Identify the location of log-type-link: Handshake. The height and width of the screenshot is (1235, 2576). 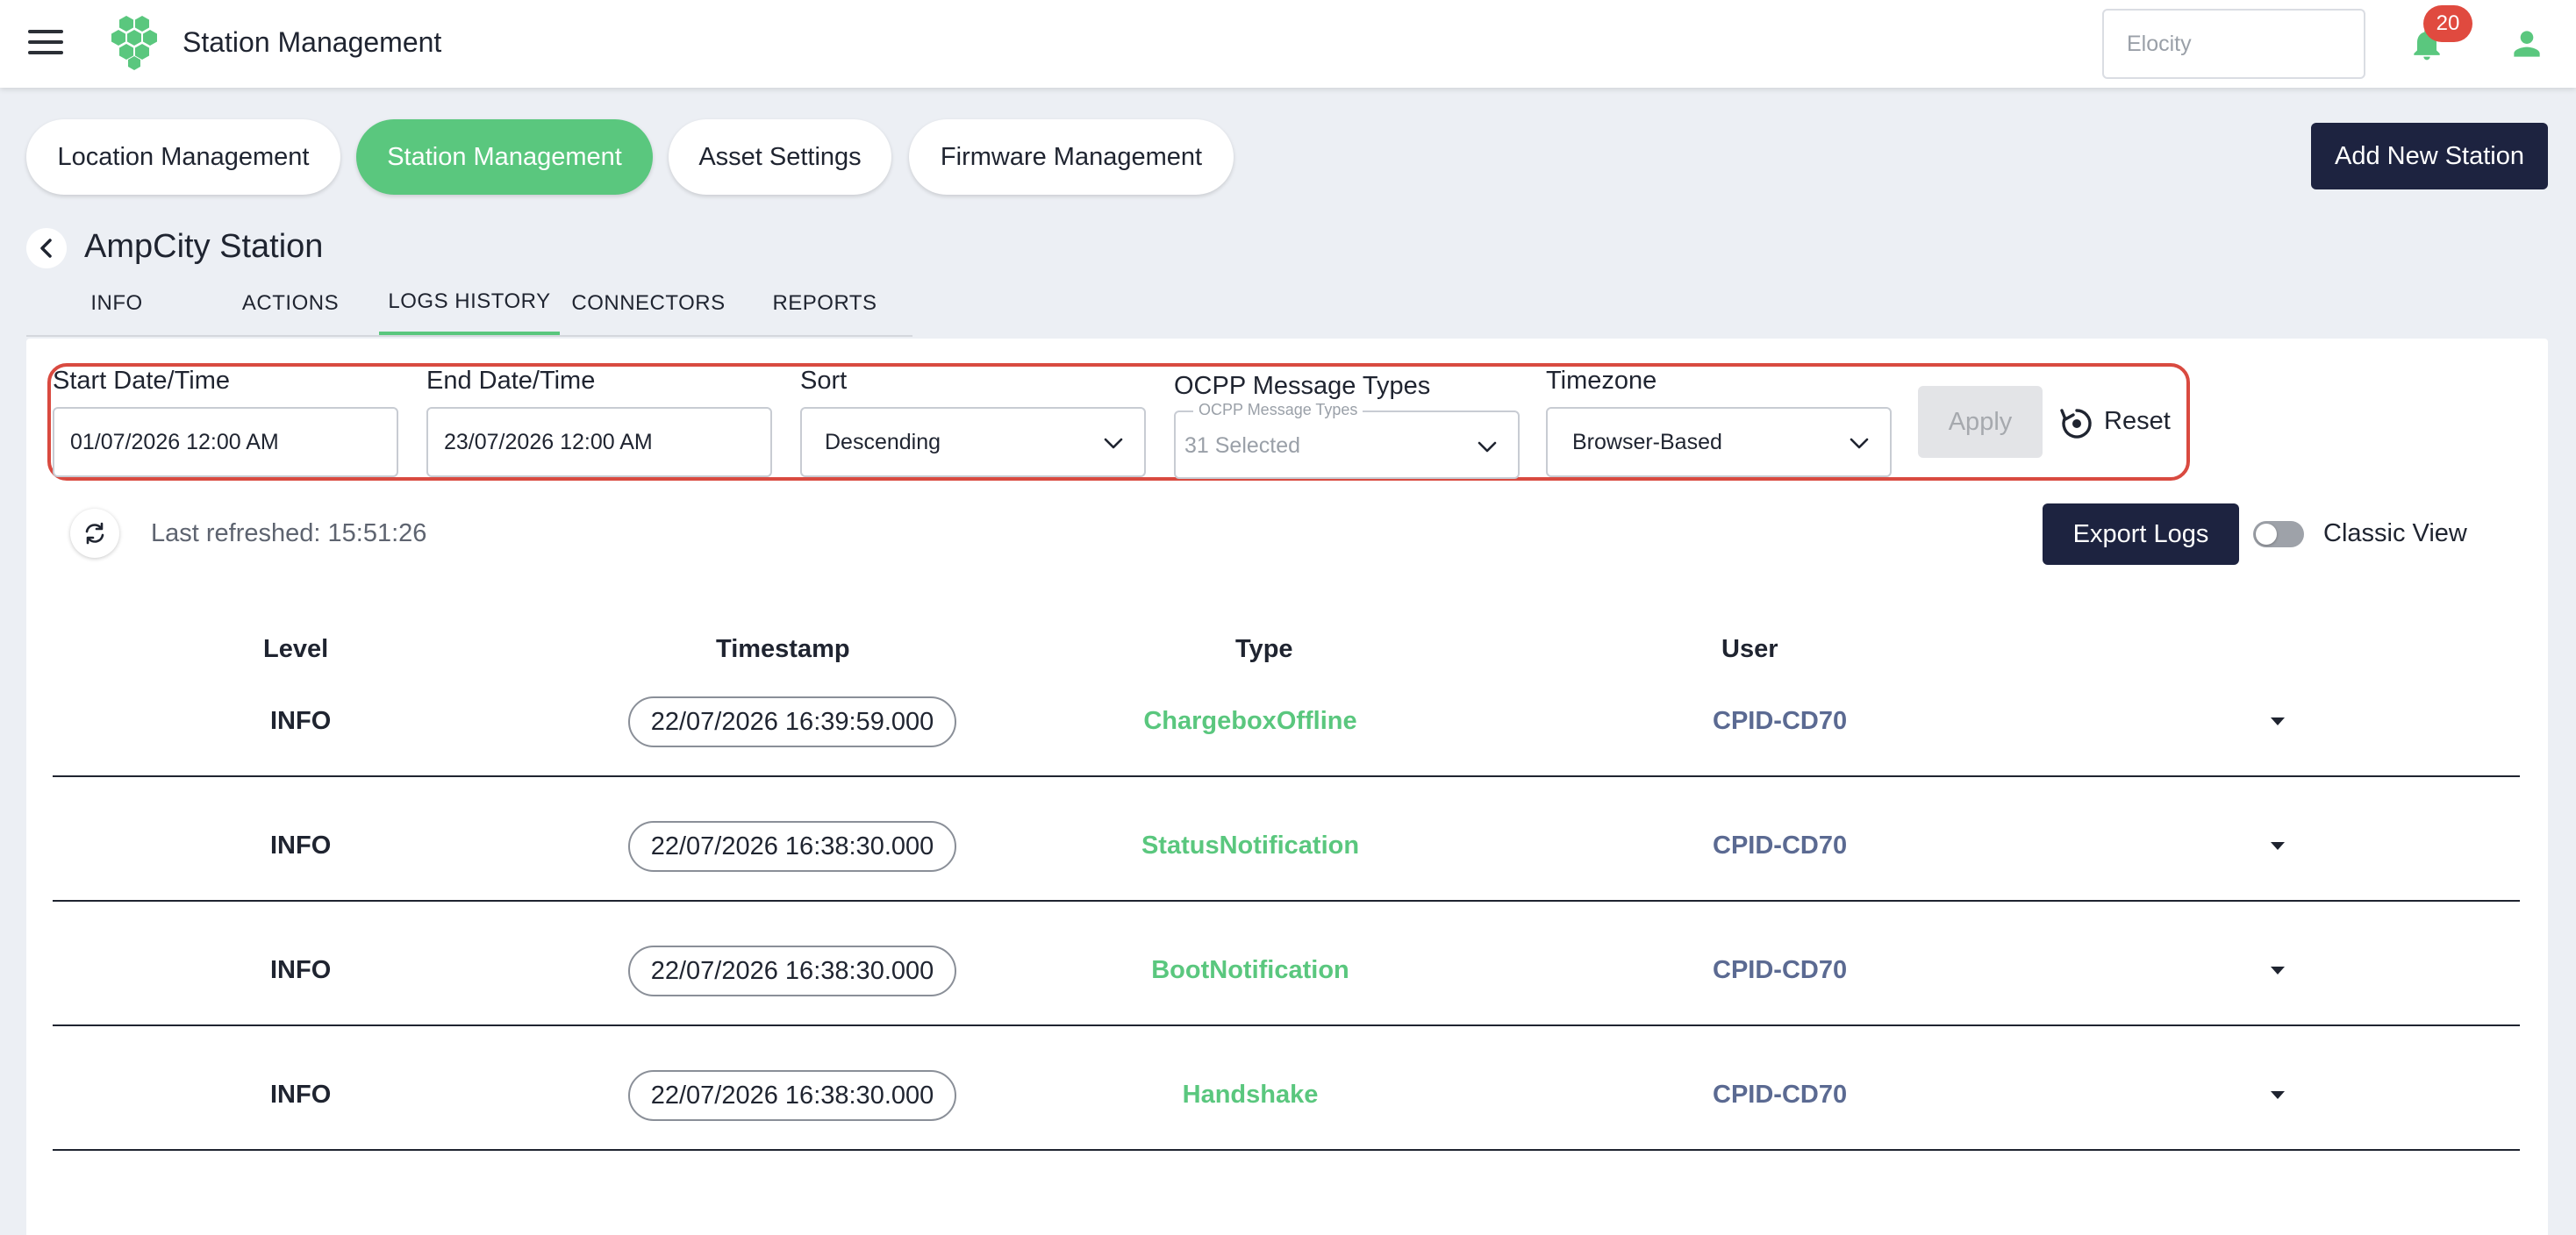
(1250, 1095).